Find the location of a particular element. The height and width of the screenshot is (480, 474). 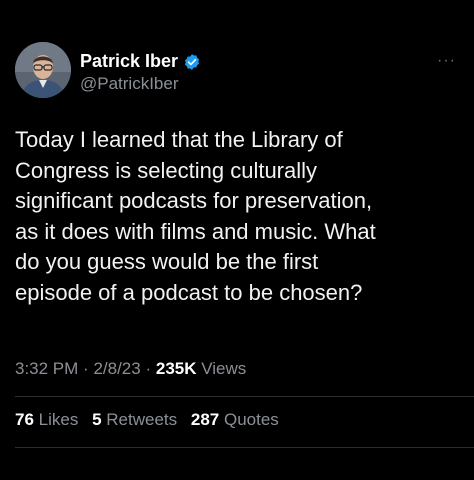

tweet-time: 3:32 PM is located at coordinates (46, 368).